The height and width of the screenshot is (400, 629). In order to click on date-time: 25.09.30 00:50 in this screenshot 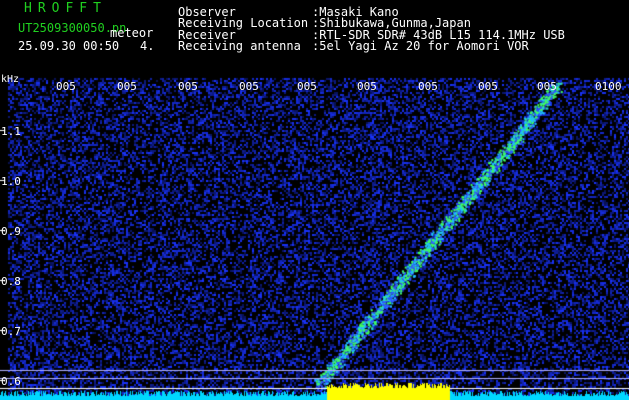, I will do `click(69, 46)`.